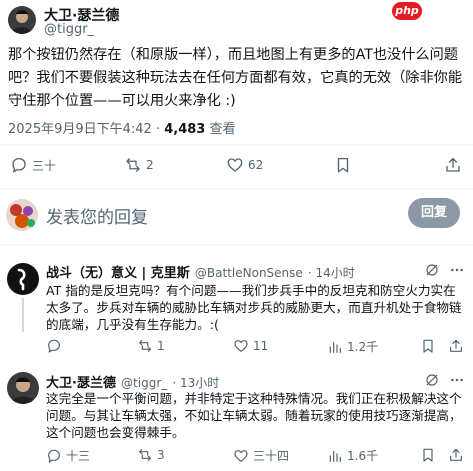 This screenshot has height=471, width=473. I want to click on repost-count: 1, so click(161, 346).